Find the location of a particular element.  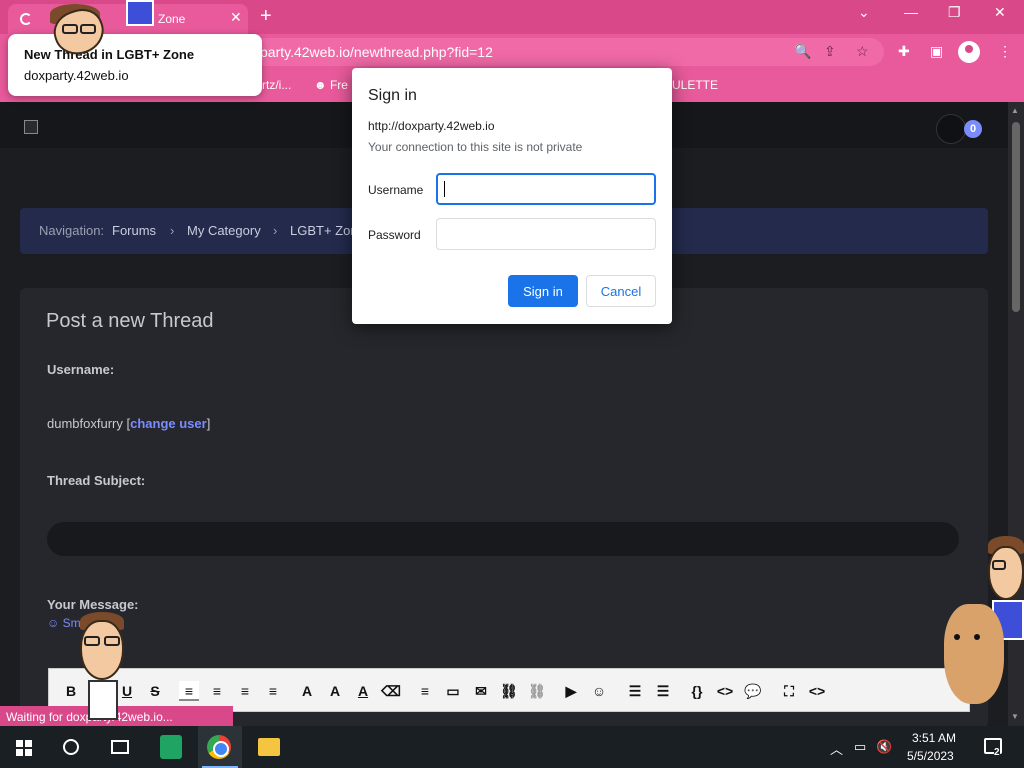

notification-badge: 0 is located at coordinates (973, 129).